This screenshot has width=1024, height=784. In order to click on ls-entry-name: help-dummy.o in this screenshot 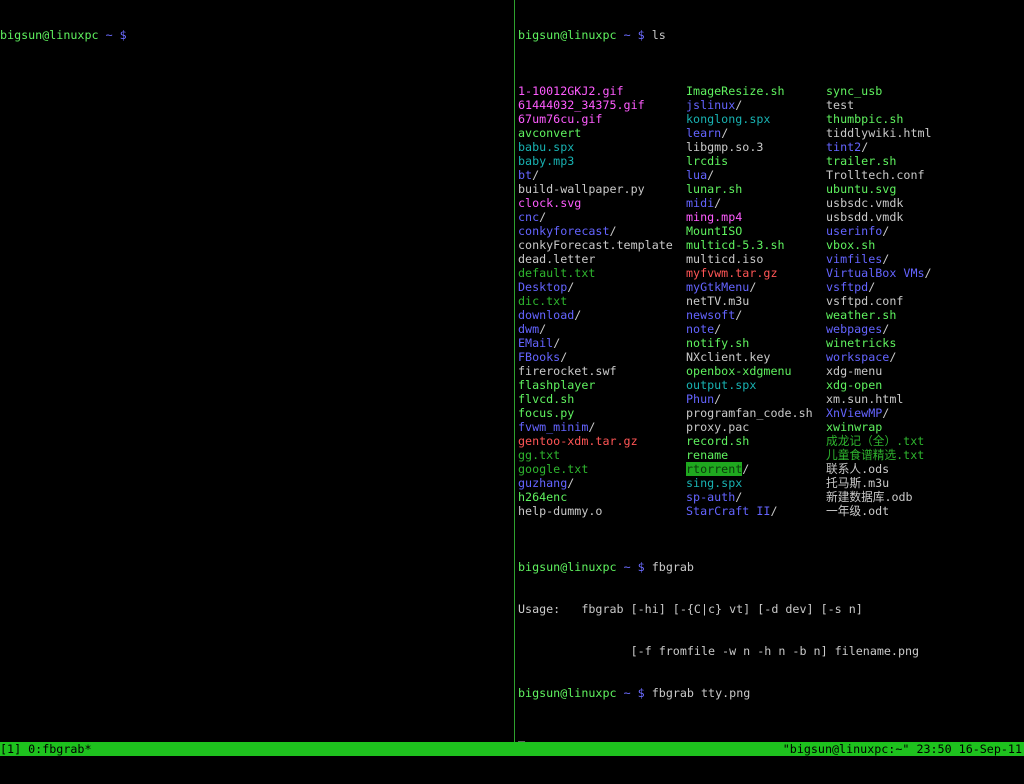, I will do `click(560, 511)`.